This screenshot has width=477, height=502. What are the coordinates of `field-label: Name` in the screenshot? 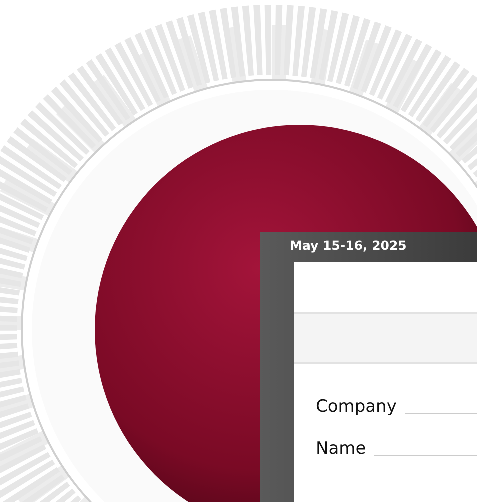 It's located at (341, 449).